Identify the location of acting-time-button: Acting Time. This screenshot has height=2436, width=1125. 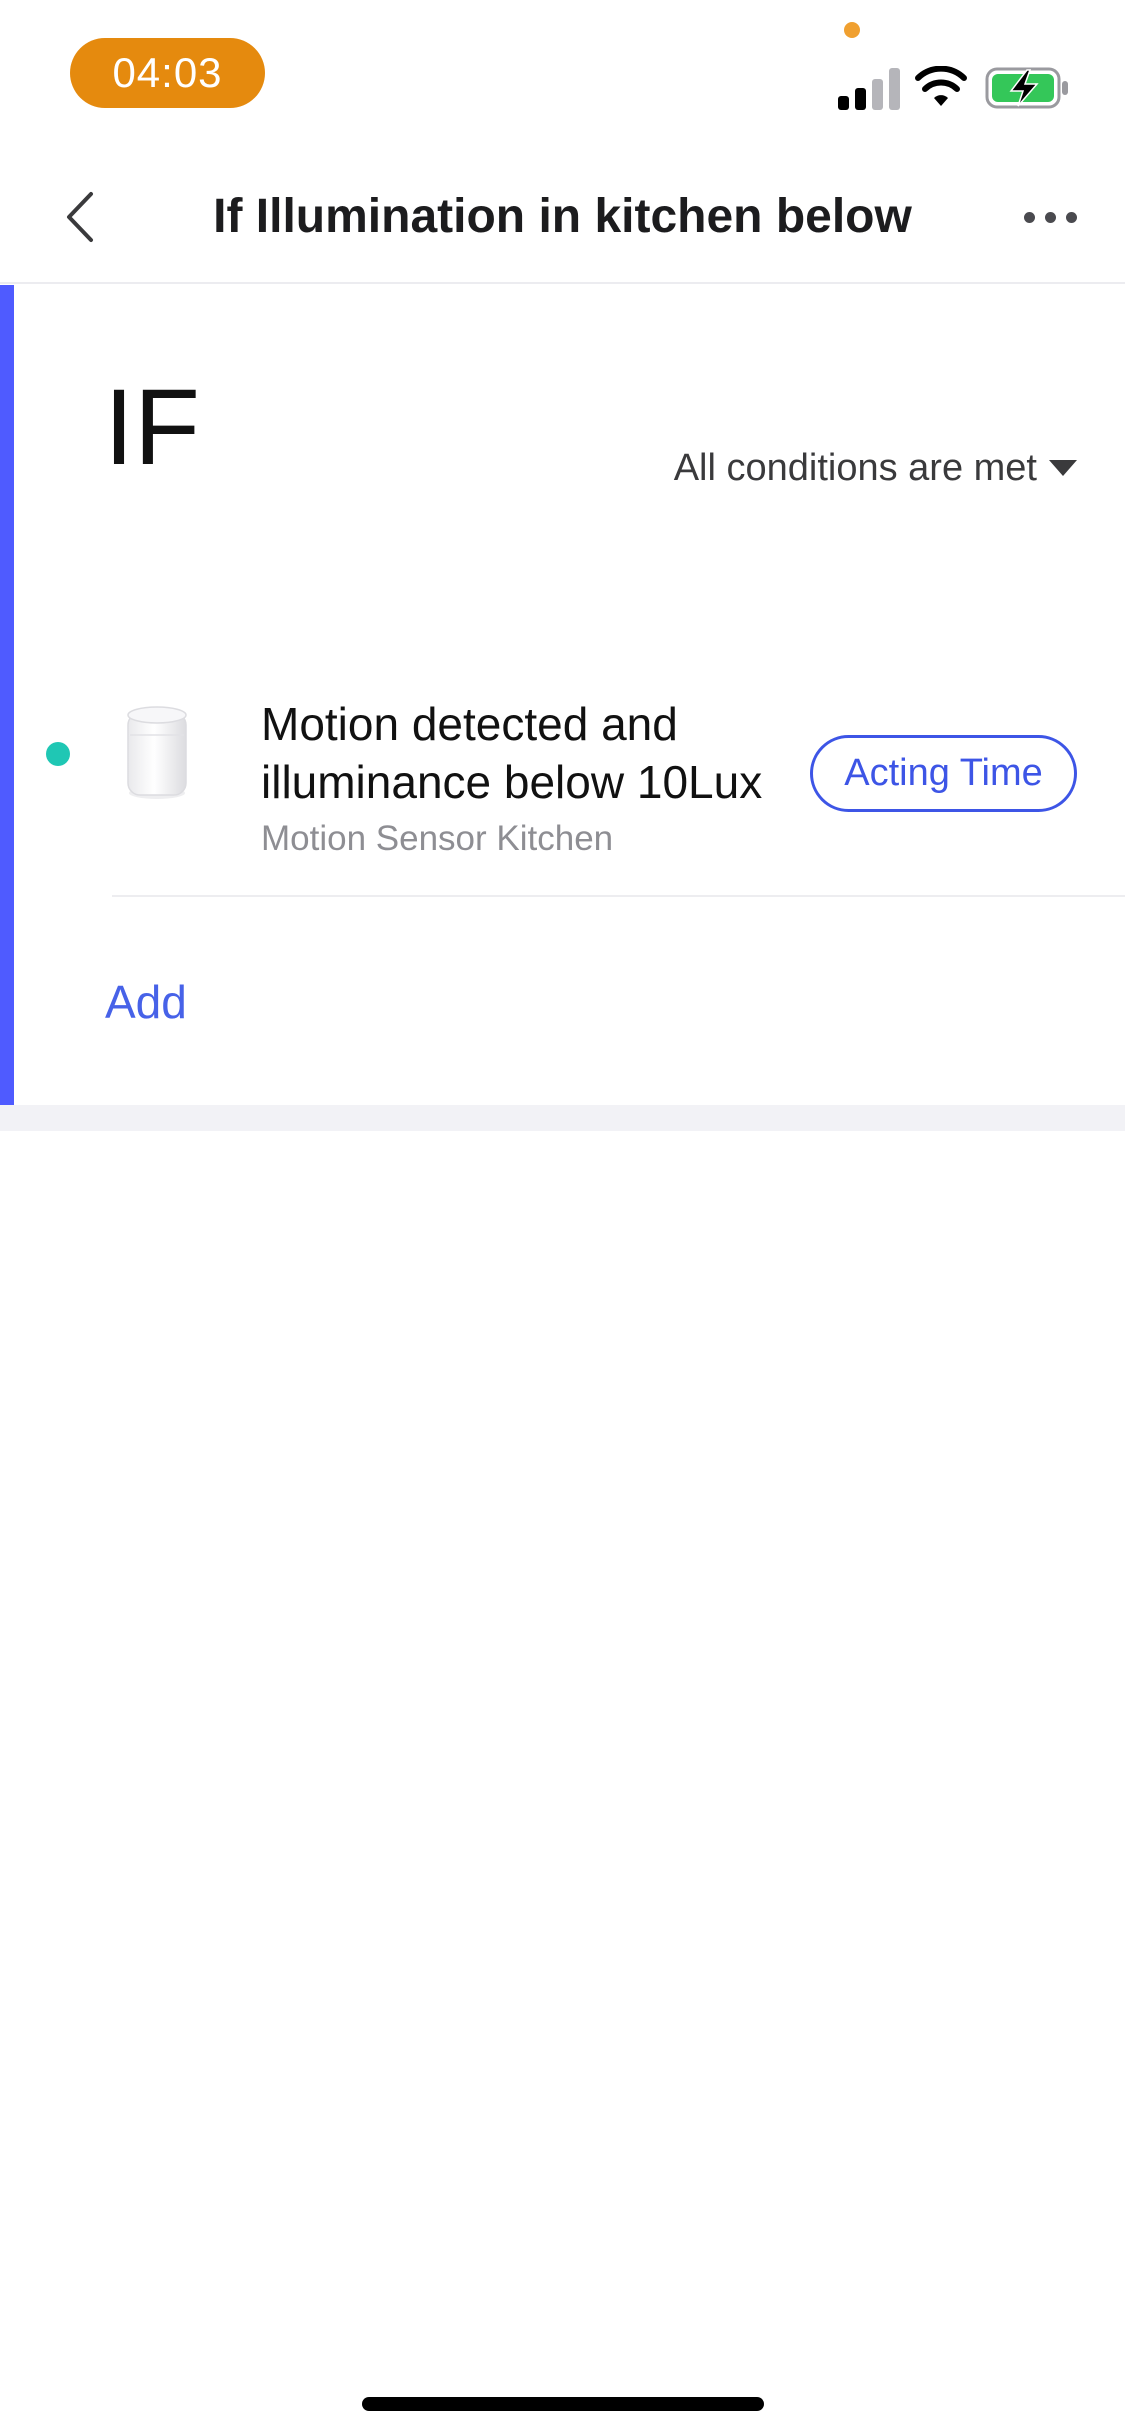
(943, 773).